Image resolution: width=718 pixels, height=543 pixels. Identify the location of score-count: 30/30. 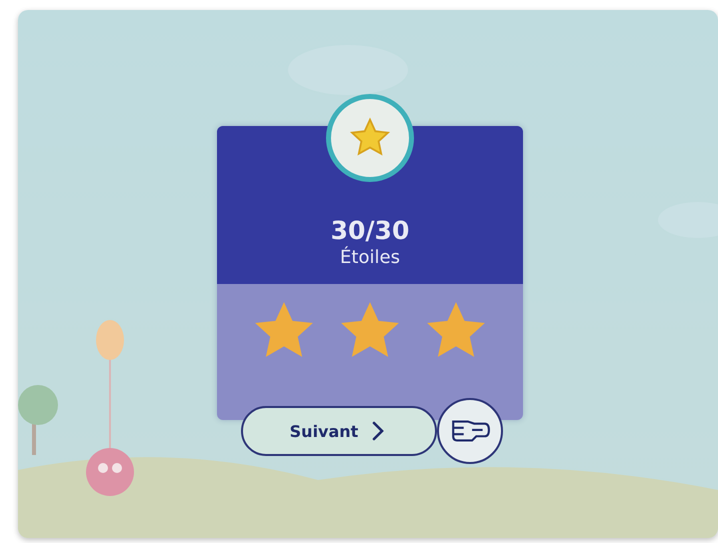
(370, 231).